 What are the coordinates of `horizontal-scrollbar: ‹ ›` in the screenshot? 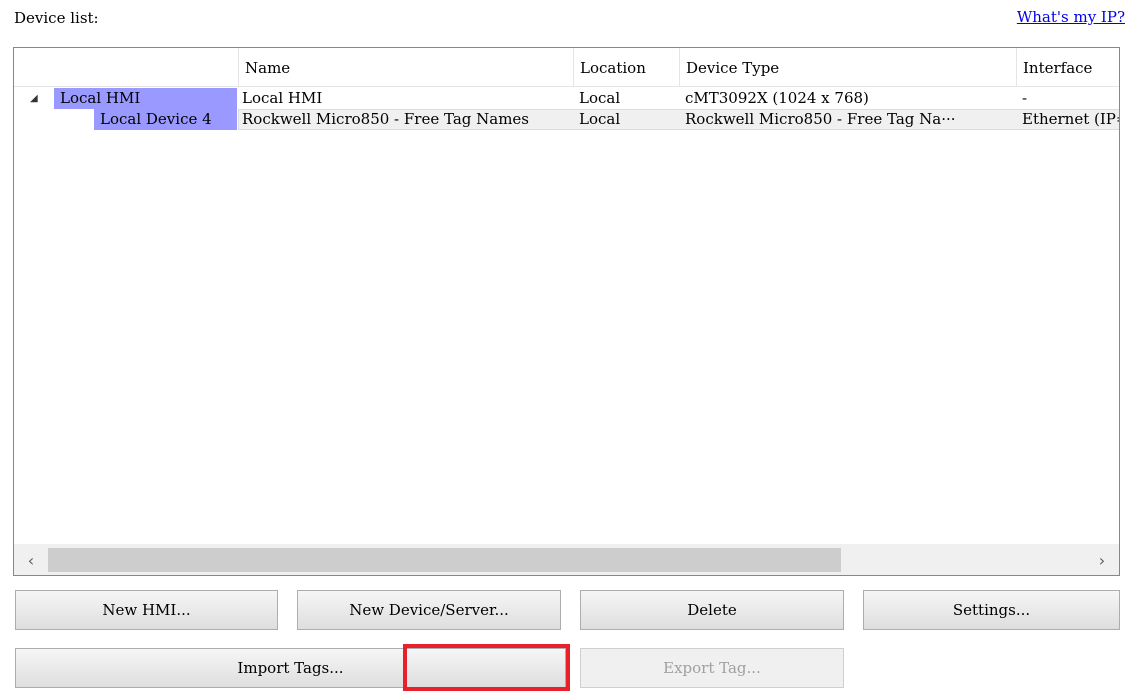 It's located at (566, 559).